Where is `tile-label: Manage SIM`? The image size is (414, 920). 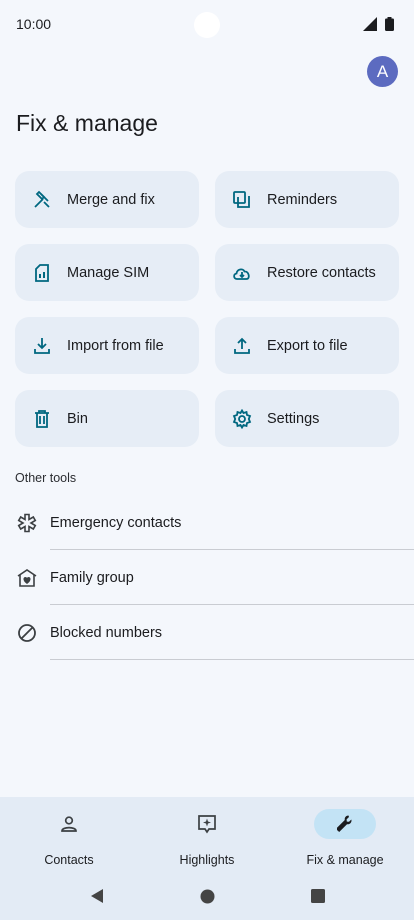 tile-label: Manage SIM is located at coordinates (108, 272).